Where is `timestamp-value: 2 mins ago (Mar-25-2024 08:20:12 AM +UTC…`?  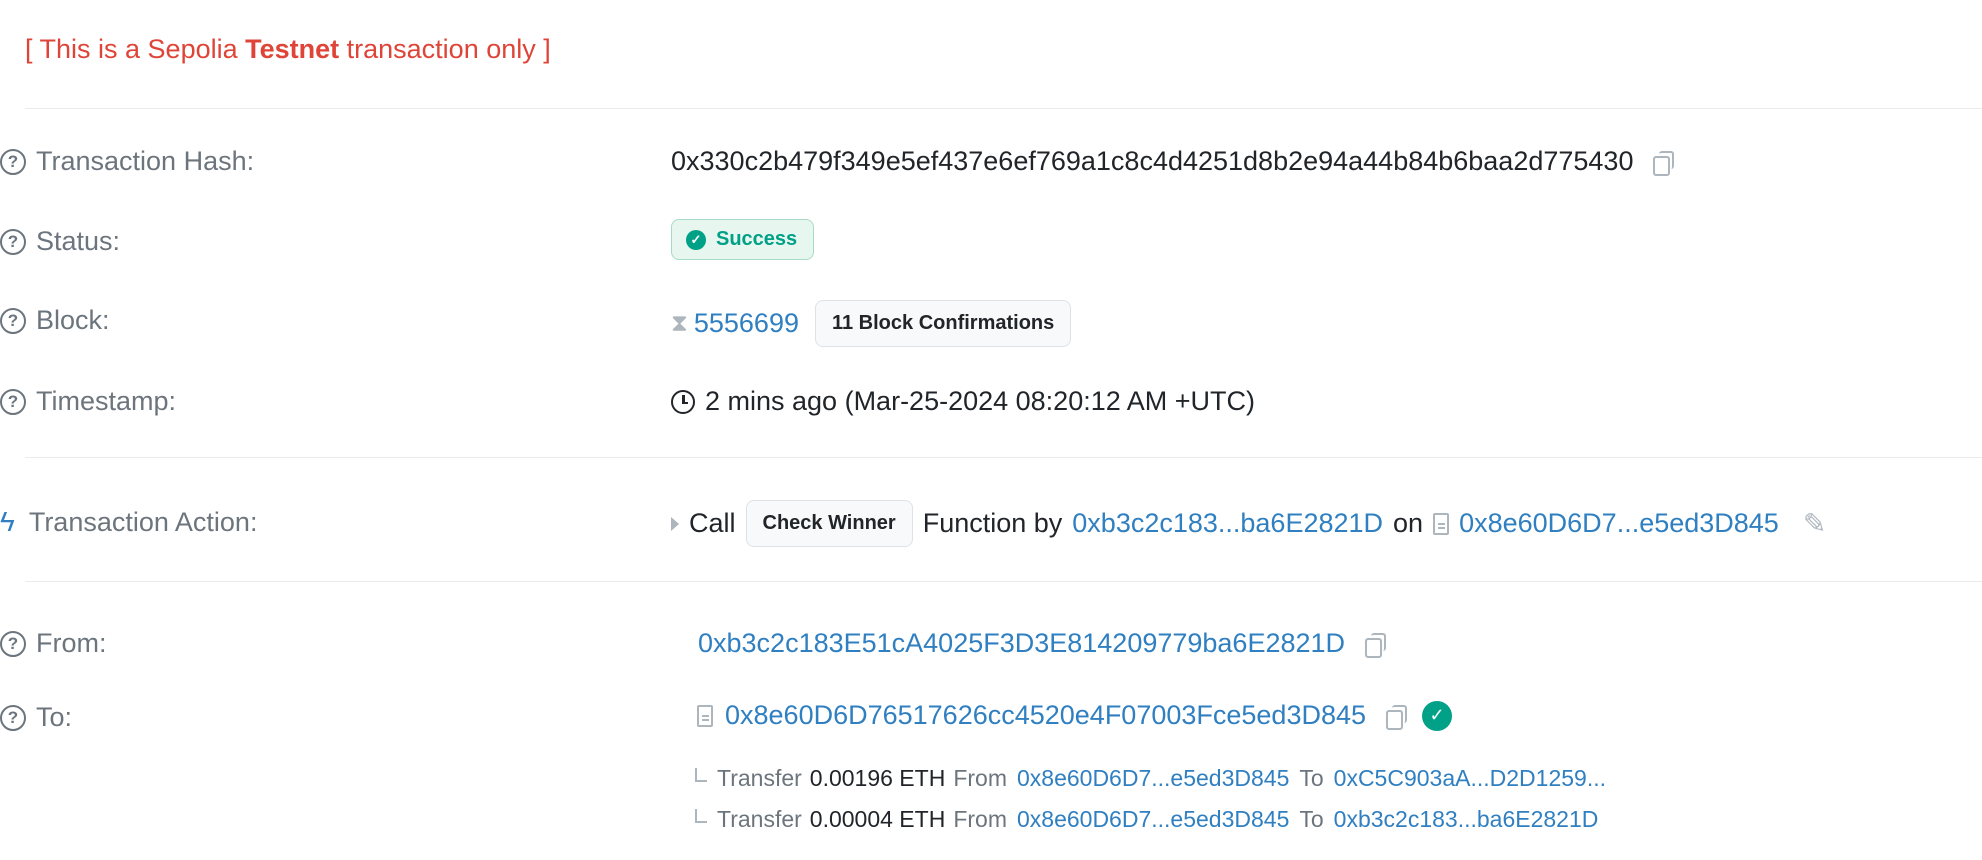 timestamp-value: 2 mins ago (Mar-25-2024 08:20:12 AM +UTC… is located at coordinates (980, 401).